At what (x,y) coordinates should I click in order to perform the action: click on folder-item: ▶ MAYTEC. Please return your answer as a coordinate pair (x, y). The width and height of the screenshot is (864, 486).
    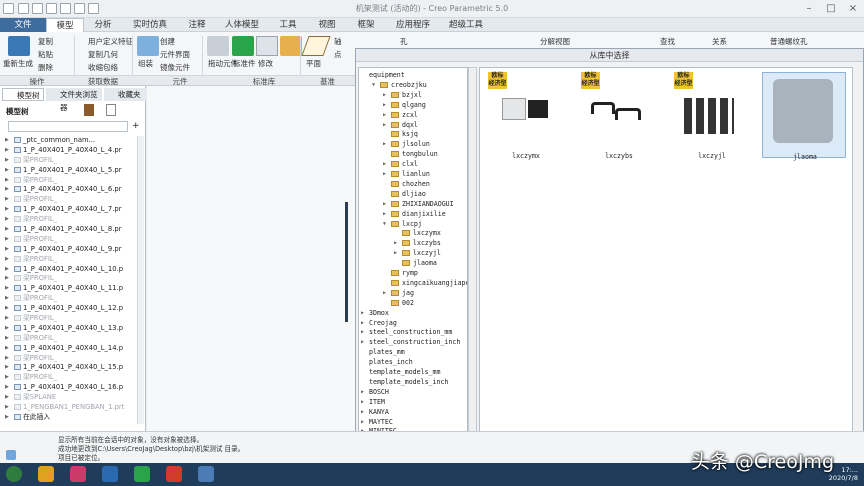
    Looking at the image, I should click on (377, 422).